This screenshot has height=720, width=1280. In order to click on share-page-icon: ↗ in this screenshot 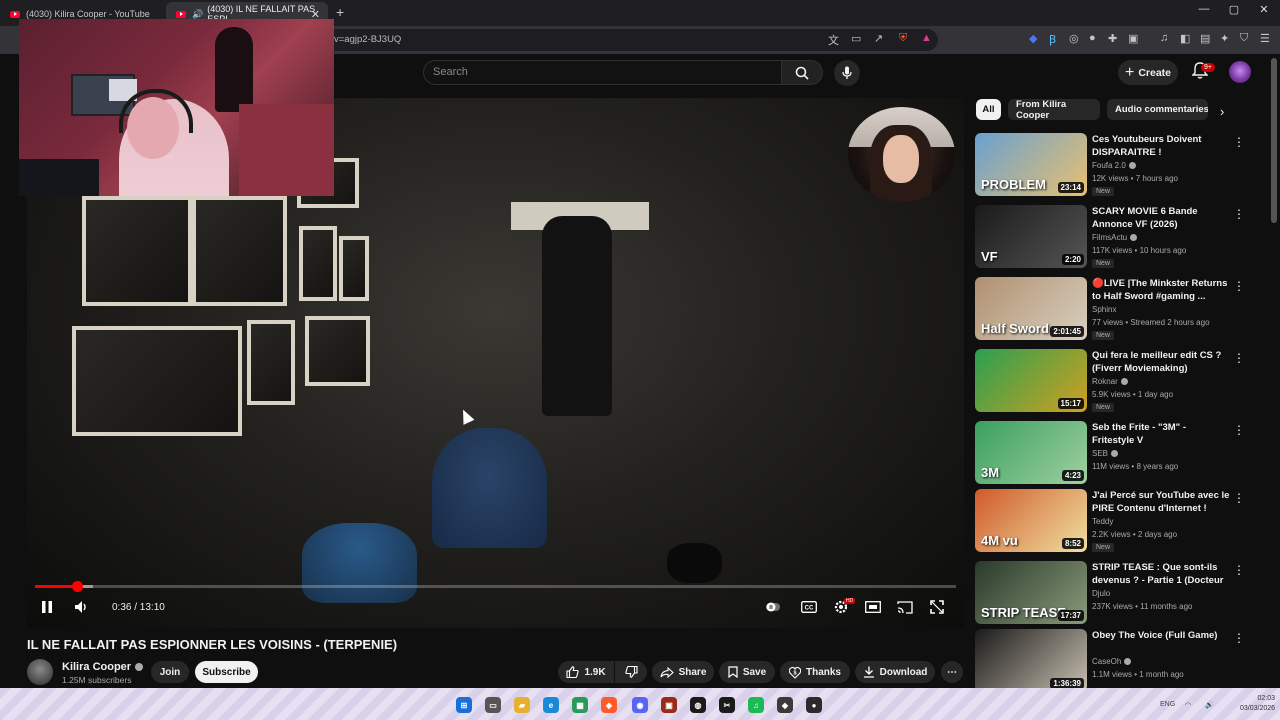, I will do `click(878, 38)`.